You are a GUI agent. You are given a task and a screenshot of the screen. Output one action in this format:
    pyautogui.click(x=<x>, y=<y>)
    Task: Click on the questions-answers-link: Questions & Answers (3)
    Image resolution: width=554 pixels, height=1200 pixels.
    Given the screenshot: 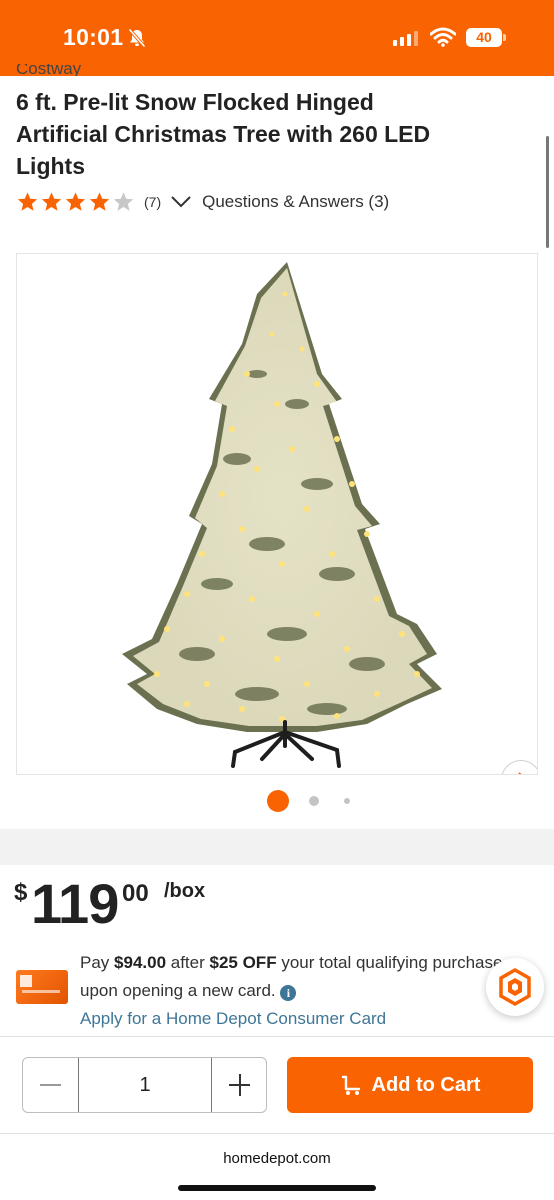 What is the action you would take?
    pyautogui.click(x=295, y=202)
    